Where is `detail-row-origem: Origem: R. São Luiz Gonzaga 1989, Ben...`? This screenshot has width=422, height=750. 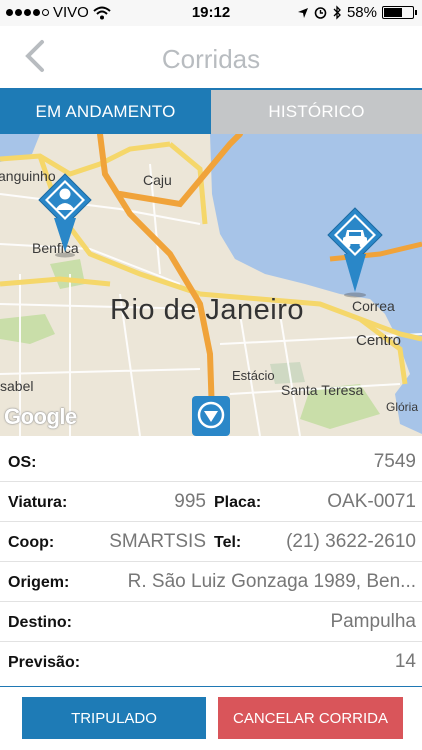 detail-row-origem: Origem: R. São Luiz Gonzaga 1989, Ben... is located at coordinates (211, 582).